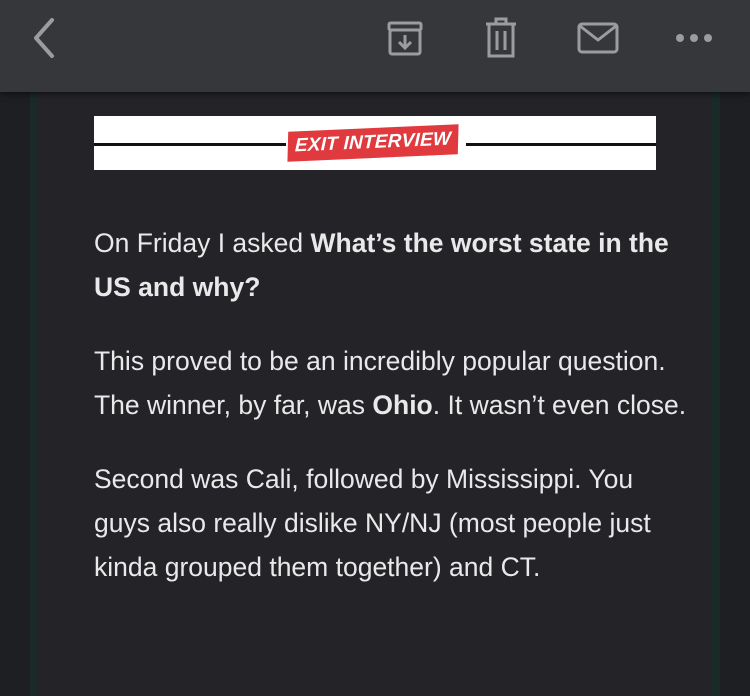 Image resolution: width=750 pixels, height=696 pixels. I want to click on newsletter-banner: EXIT INTERVIEW, so click(375, 143).